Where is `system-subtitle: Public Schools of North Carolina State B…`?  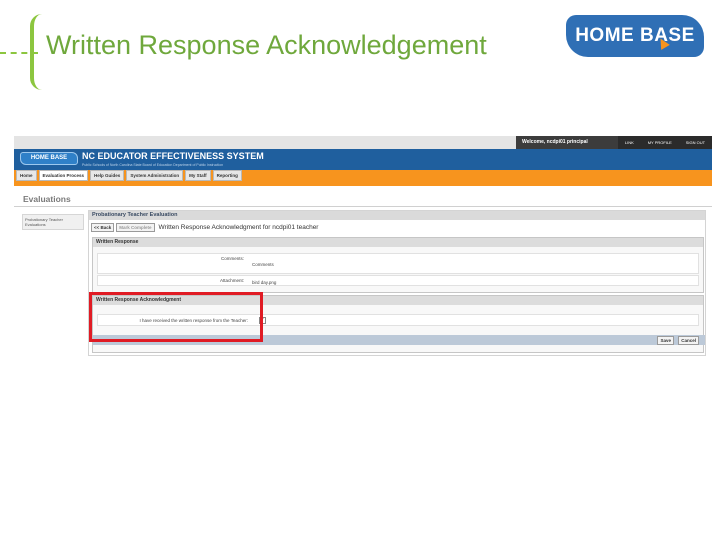
system-subtitle: Public Schools of North Carolina State B… is located at coordinates (153, 165).